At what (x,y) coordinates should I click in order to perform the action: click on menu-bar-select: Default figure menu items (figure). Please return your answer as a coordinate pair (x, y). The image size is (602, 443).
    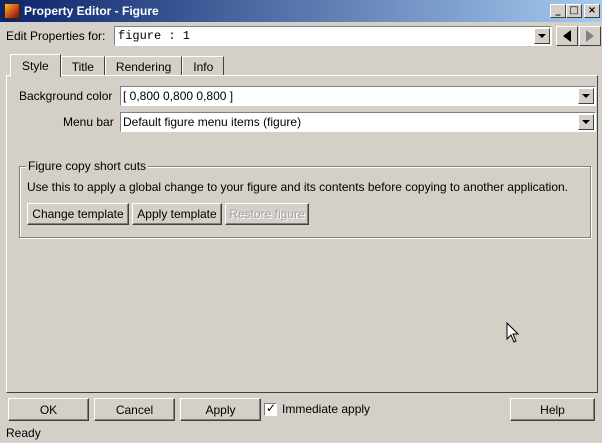
    Looking at the image, I should click on (358, 122).